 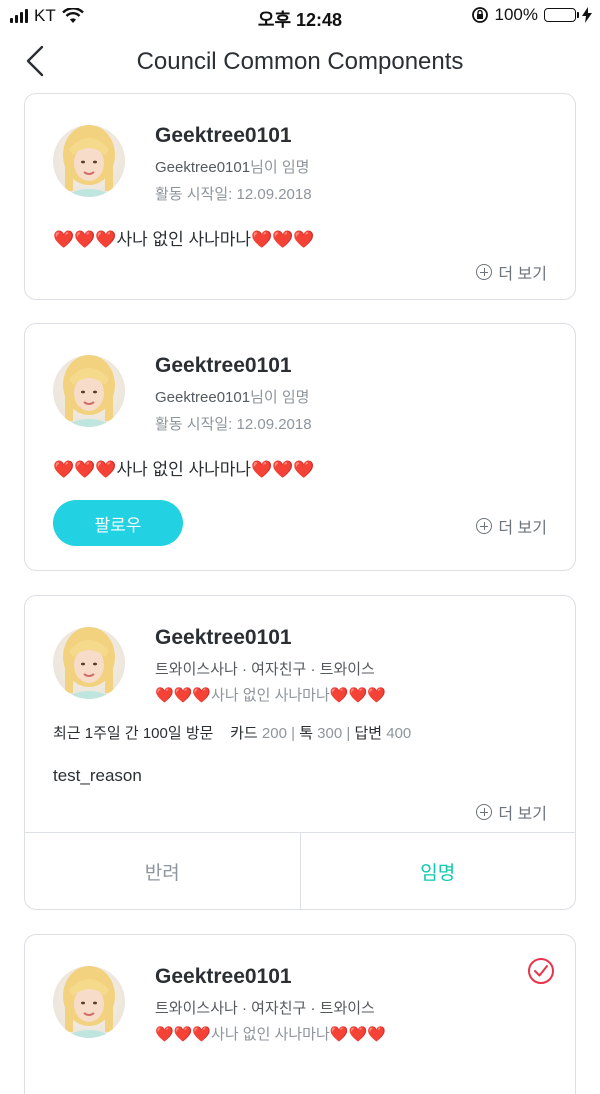 I want to click on reason-text: test_reason, so click(x=97, y=775).